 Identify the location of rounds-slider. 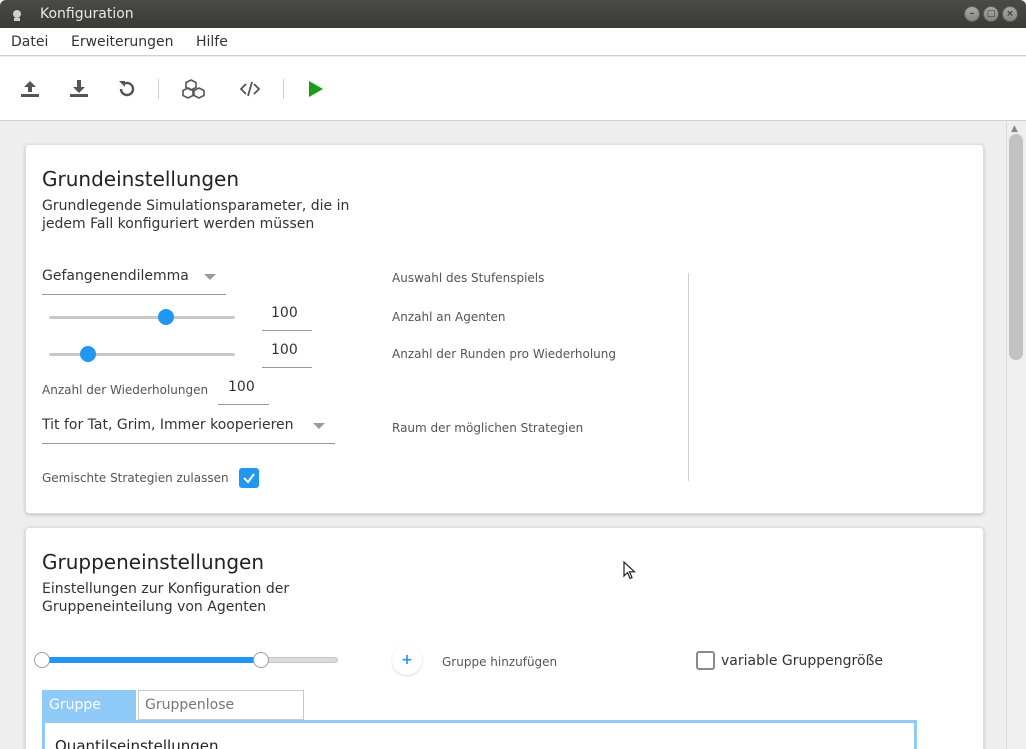
(142, 354).